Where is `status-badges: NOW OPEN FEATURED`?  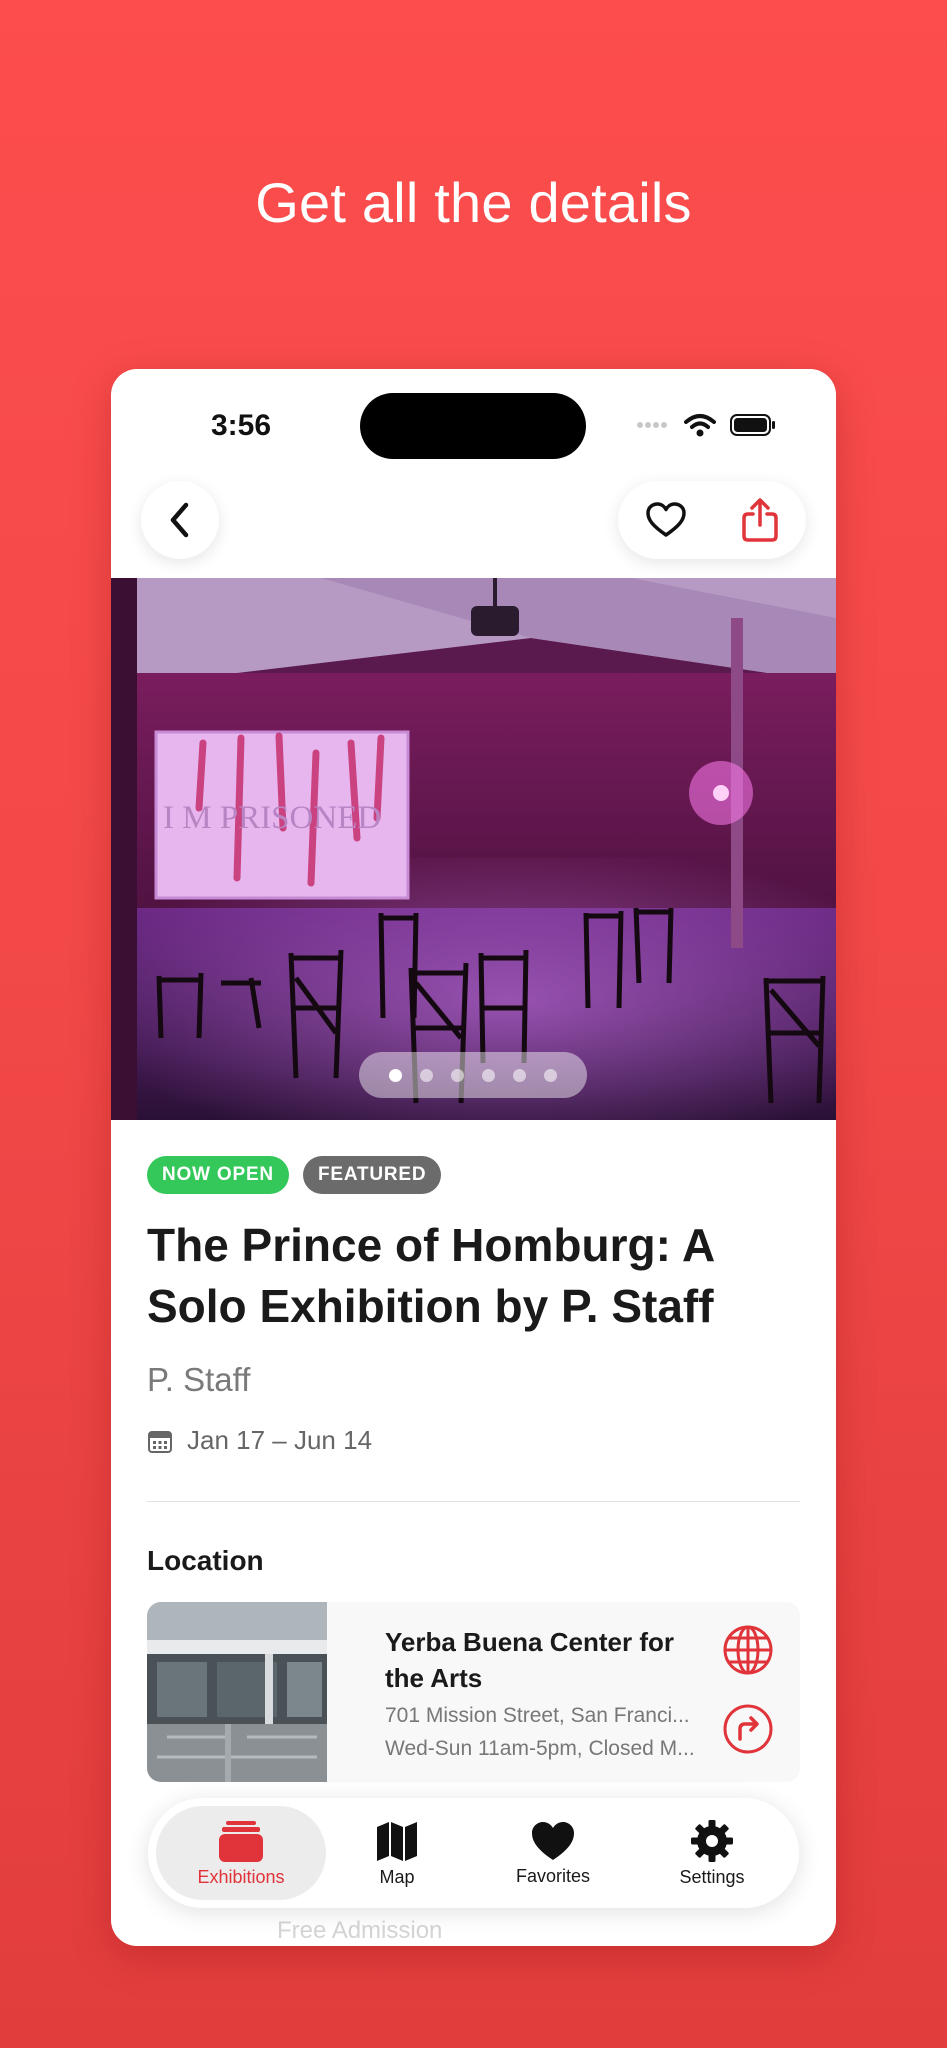
status-badges: NOW OPEN FEATURED is located at coordinates (294, 1175).